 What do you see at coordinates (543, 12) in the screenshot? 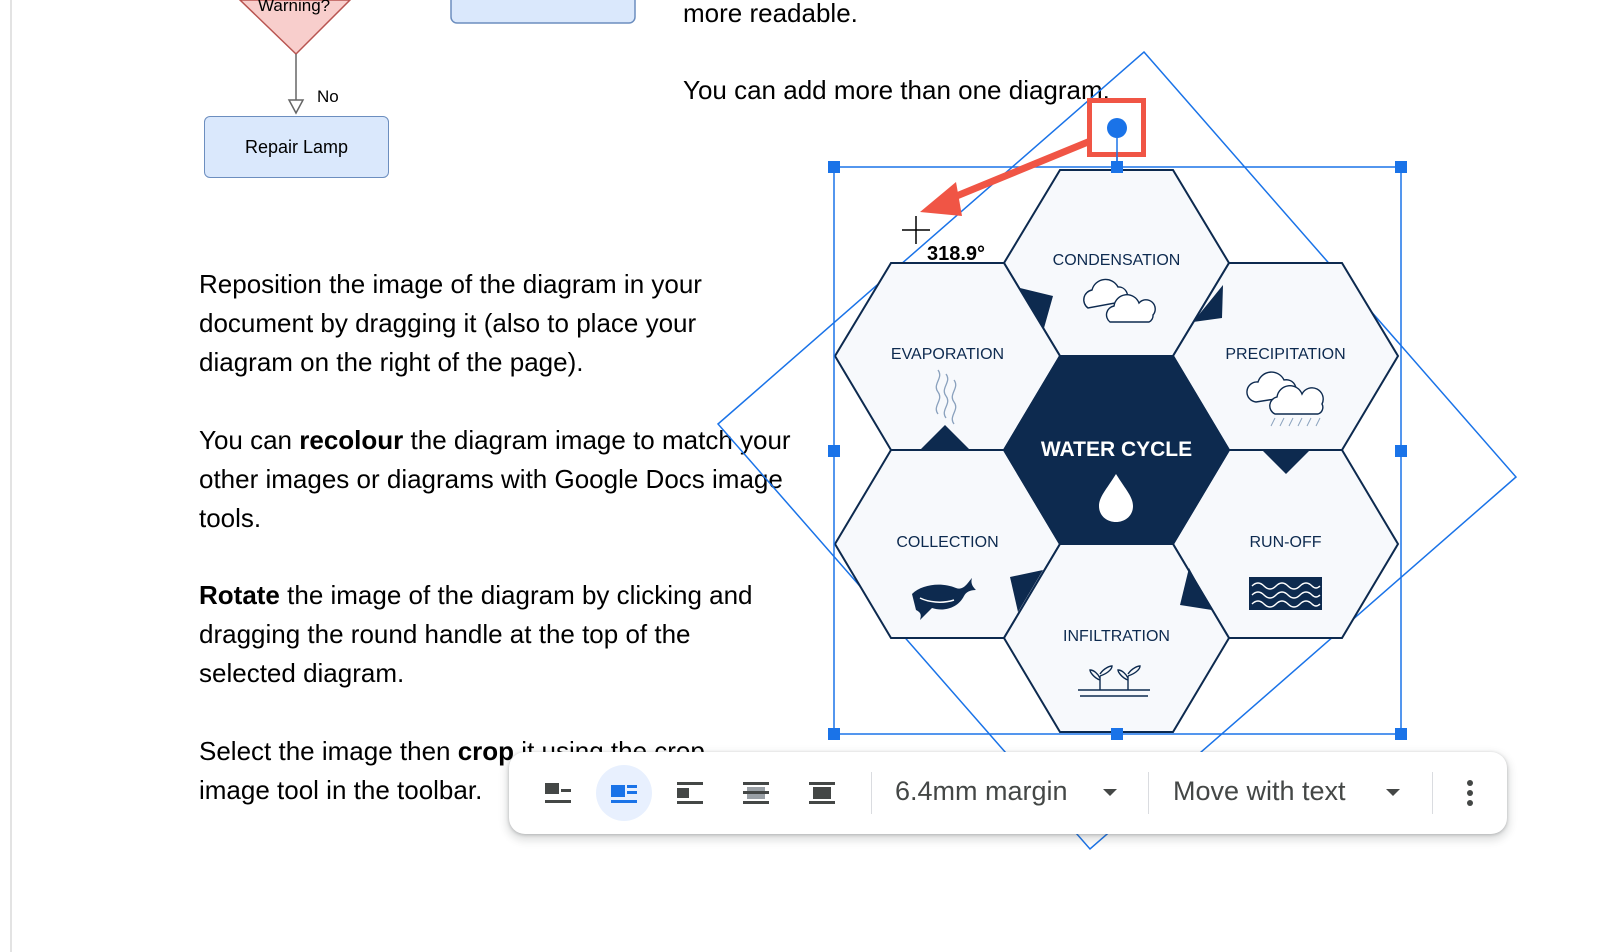
I see `flow-box-partial` at bounding box center [543, 12].